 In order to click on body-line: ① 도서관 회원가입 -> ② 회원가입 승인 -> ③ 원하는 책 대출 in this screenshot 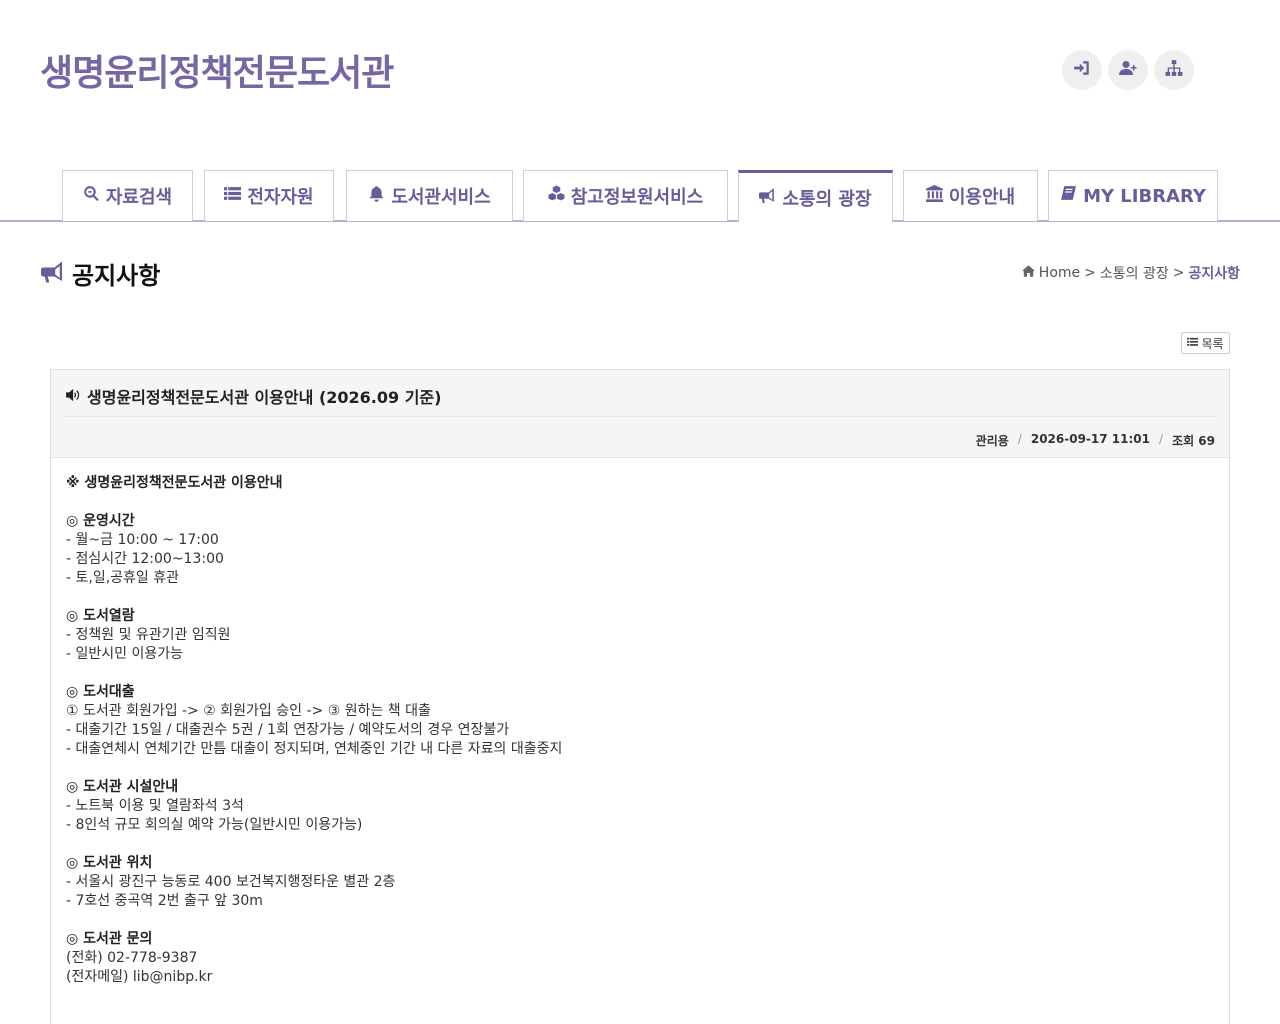, I will do `click(248, 711)`.